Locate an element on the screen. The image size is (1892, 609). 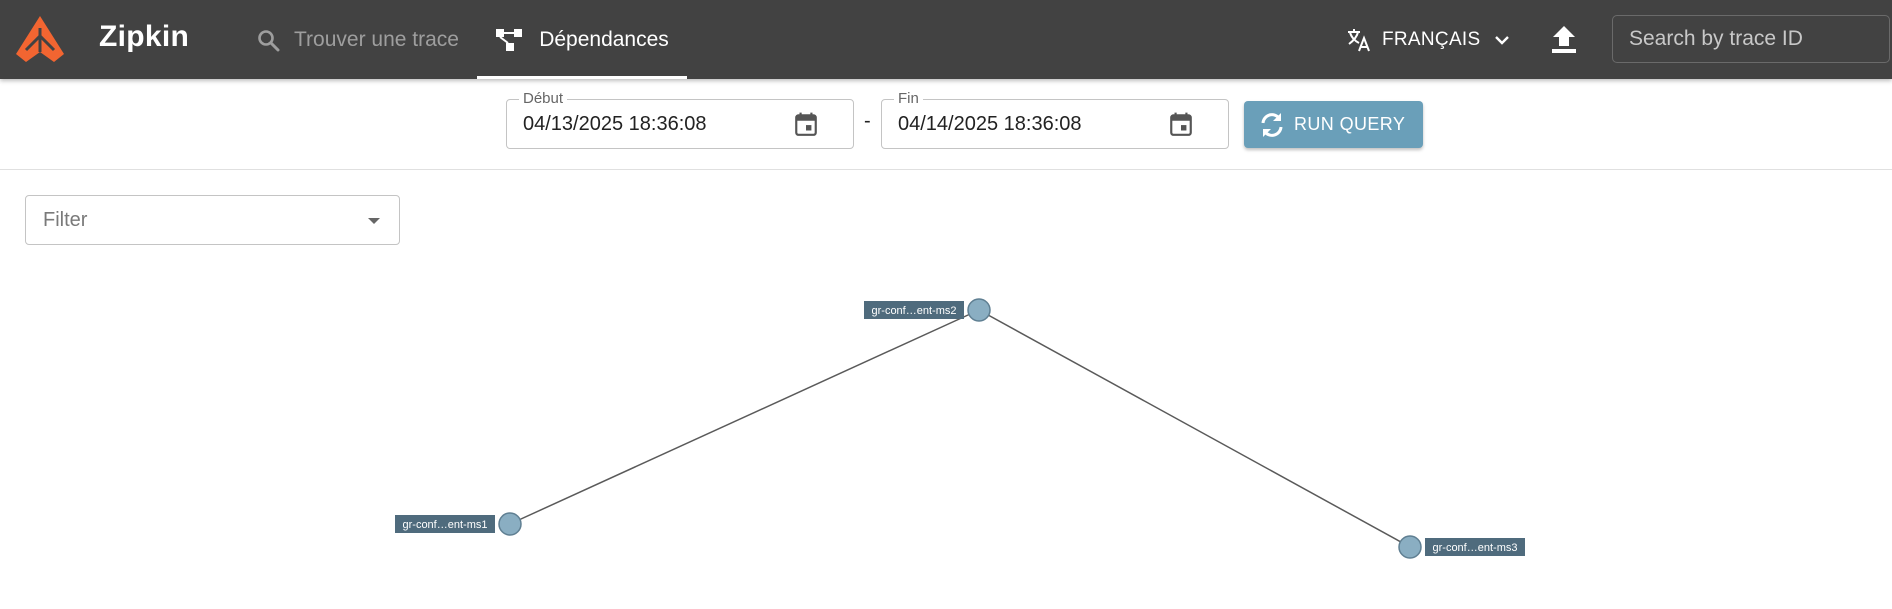
graph-node-ms2: gr-conf…ent-ms2 is located at coordinates (927, 310).